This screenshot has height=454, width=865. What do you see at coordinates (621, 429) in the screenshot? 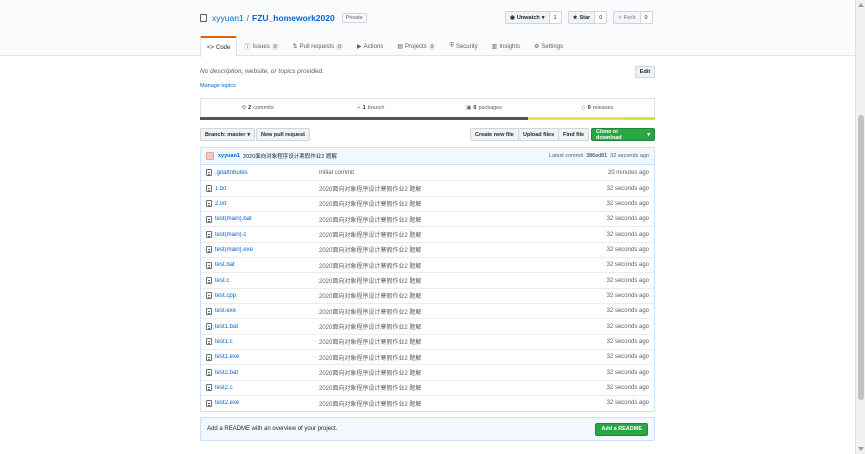
I see `add-readme-button: Add a README` at bounding box center [621, 429].